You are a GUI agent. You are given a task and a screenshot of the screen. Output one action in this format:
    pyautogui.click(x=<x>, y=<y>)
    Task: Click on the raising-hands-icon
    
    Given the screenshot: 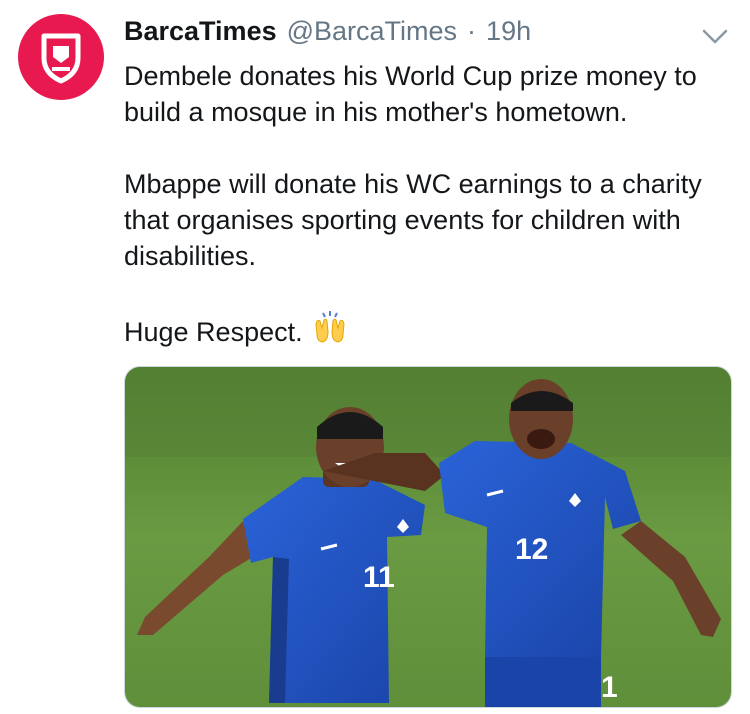 What is the action you would take?
    pyautogui.click(x=330, y=331)
    